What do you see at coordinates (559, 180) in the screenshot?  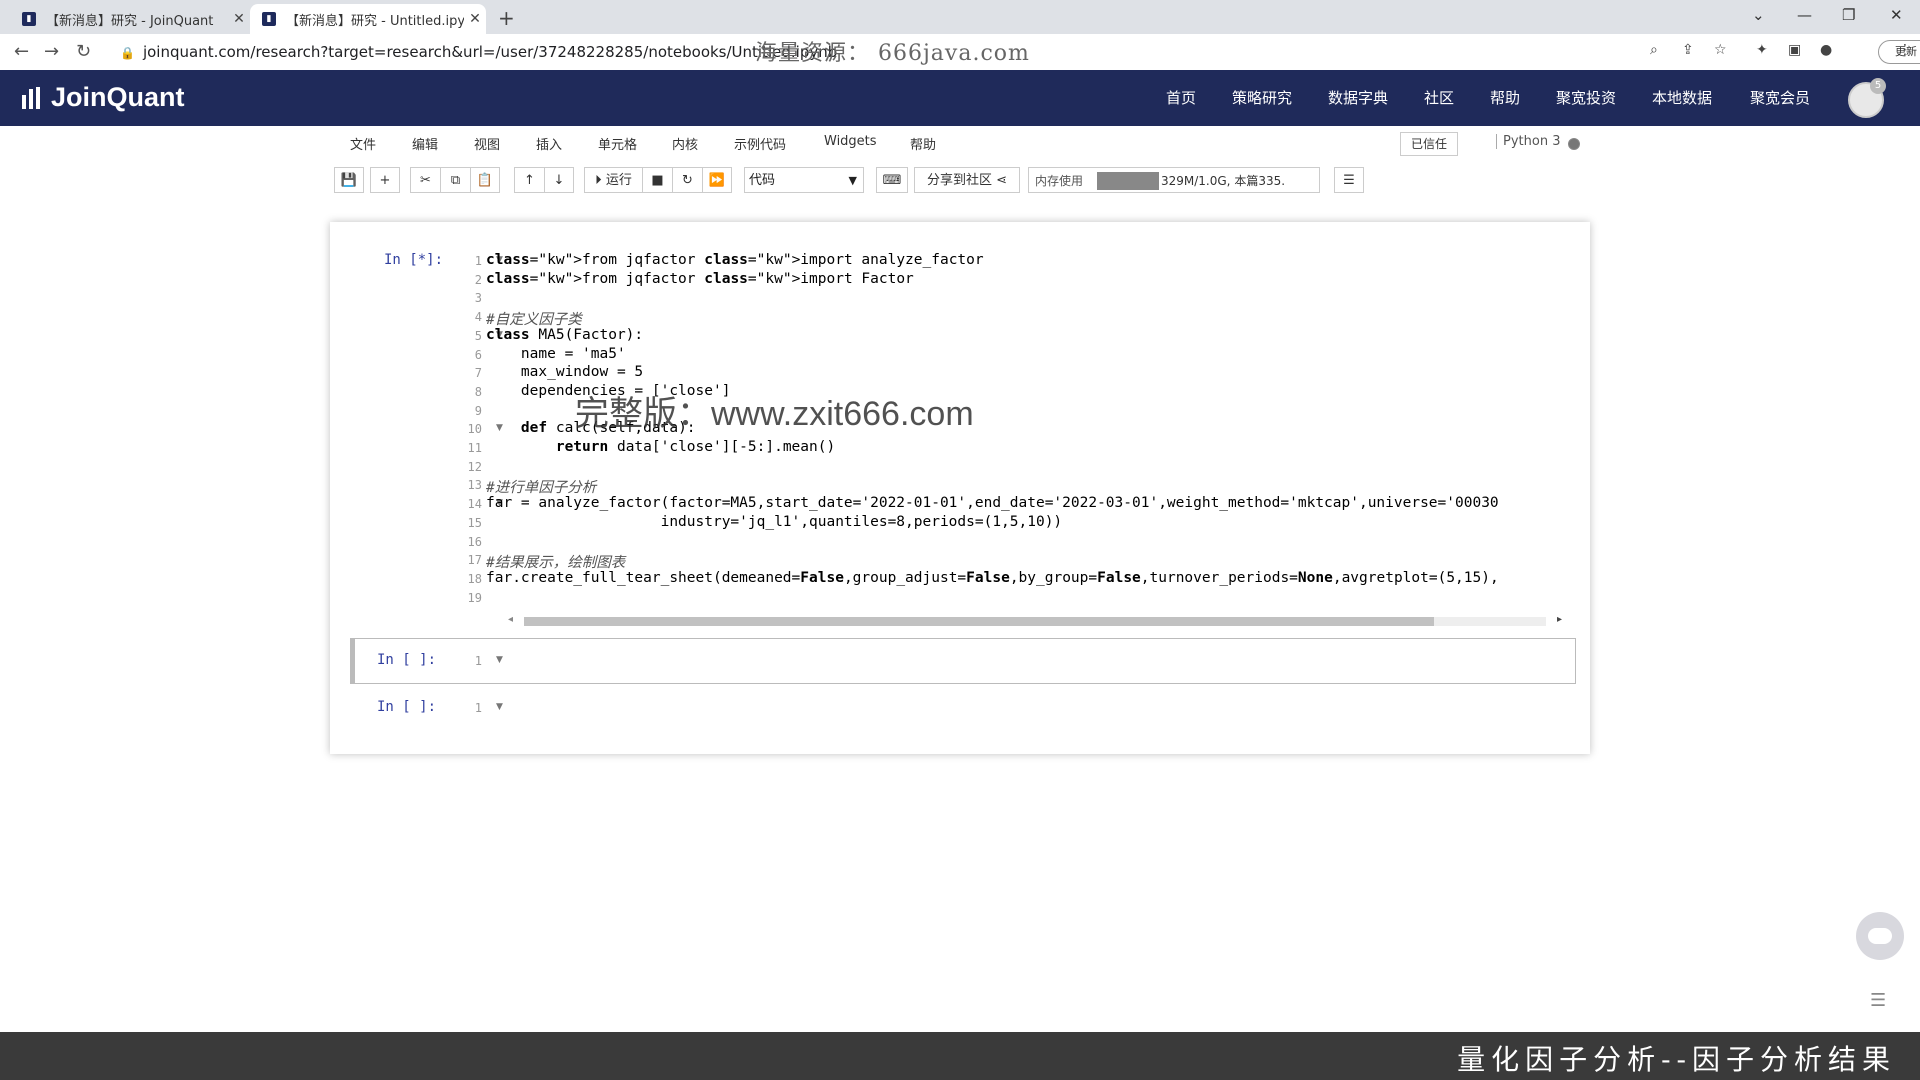 I see `move-down-icon: ↓` at bounding box center [559, 180].